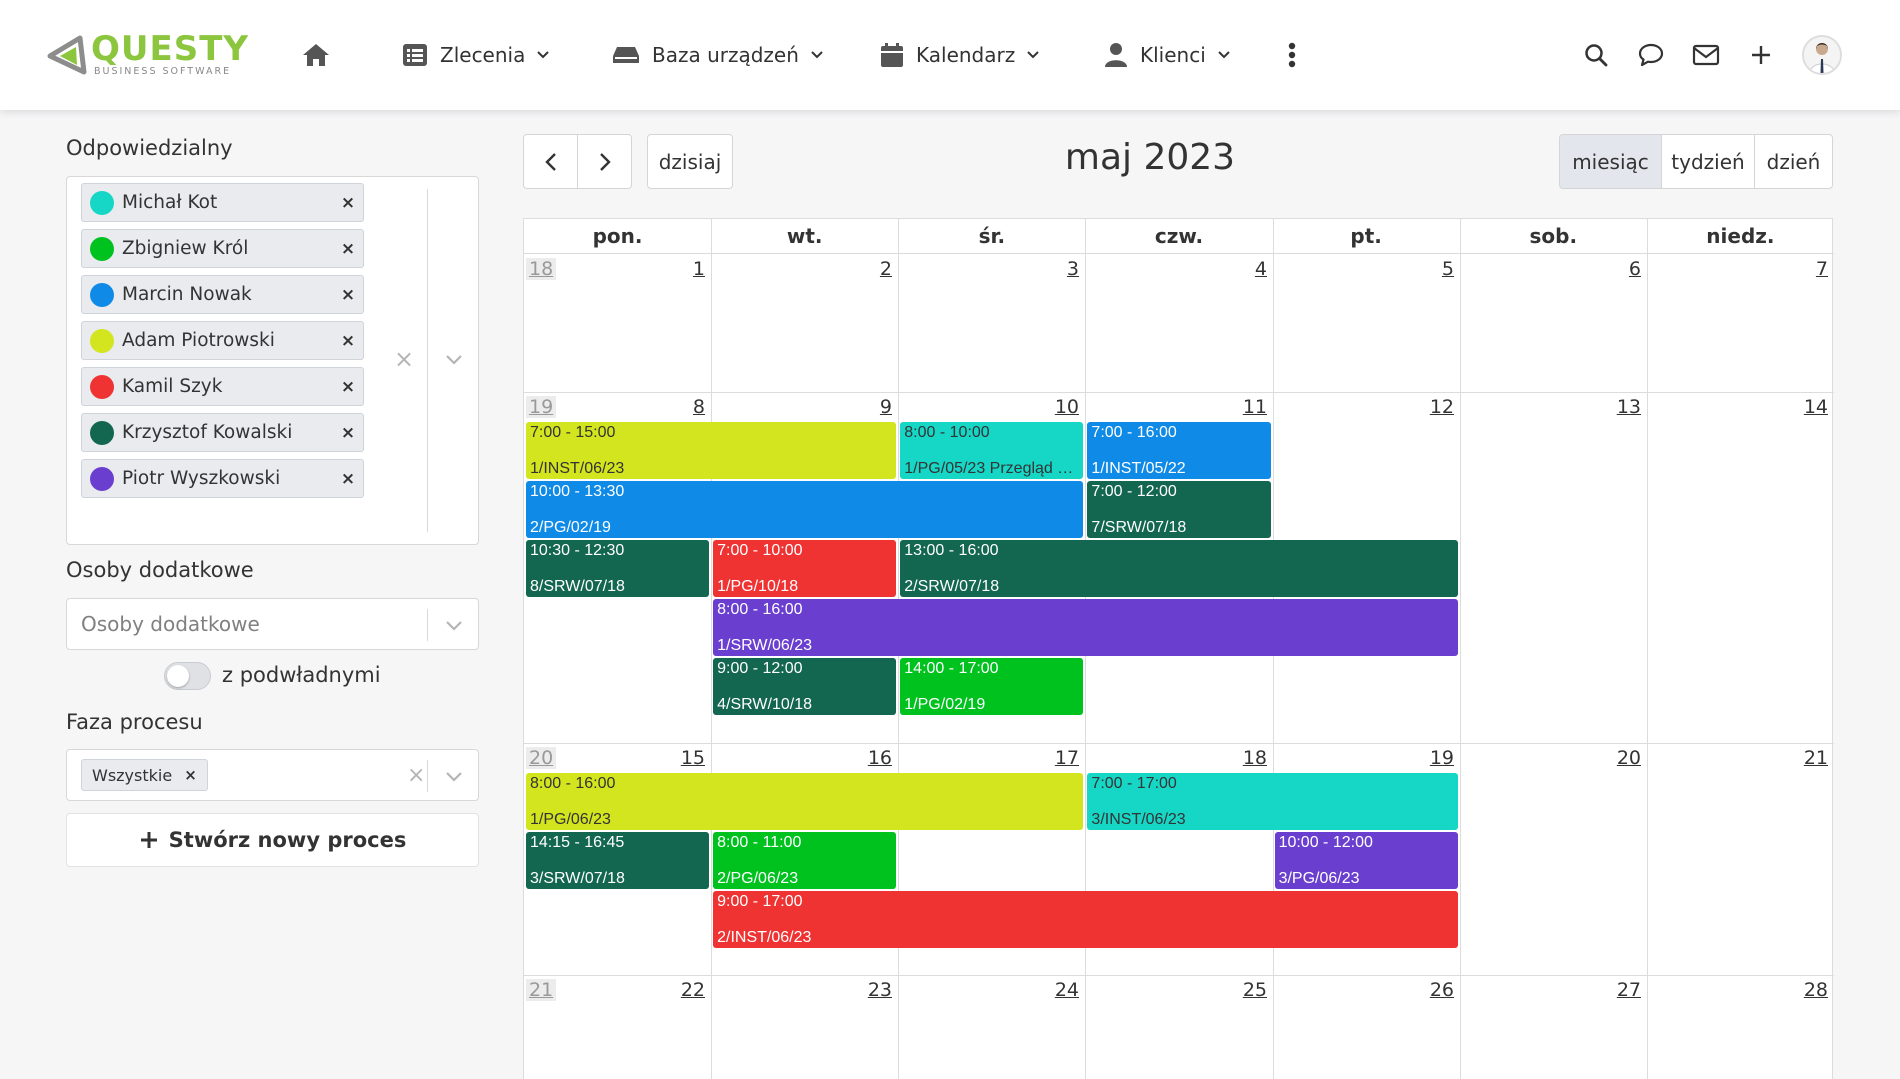  What do you see at coordinates (1167, 55) in the screenshot?
I see `nav-klienci: Klienci` at bounding box center [1167, 55].